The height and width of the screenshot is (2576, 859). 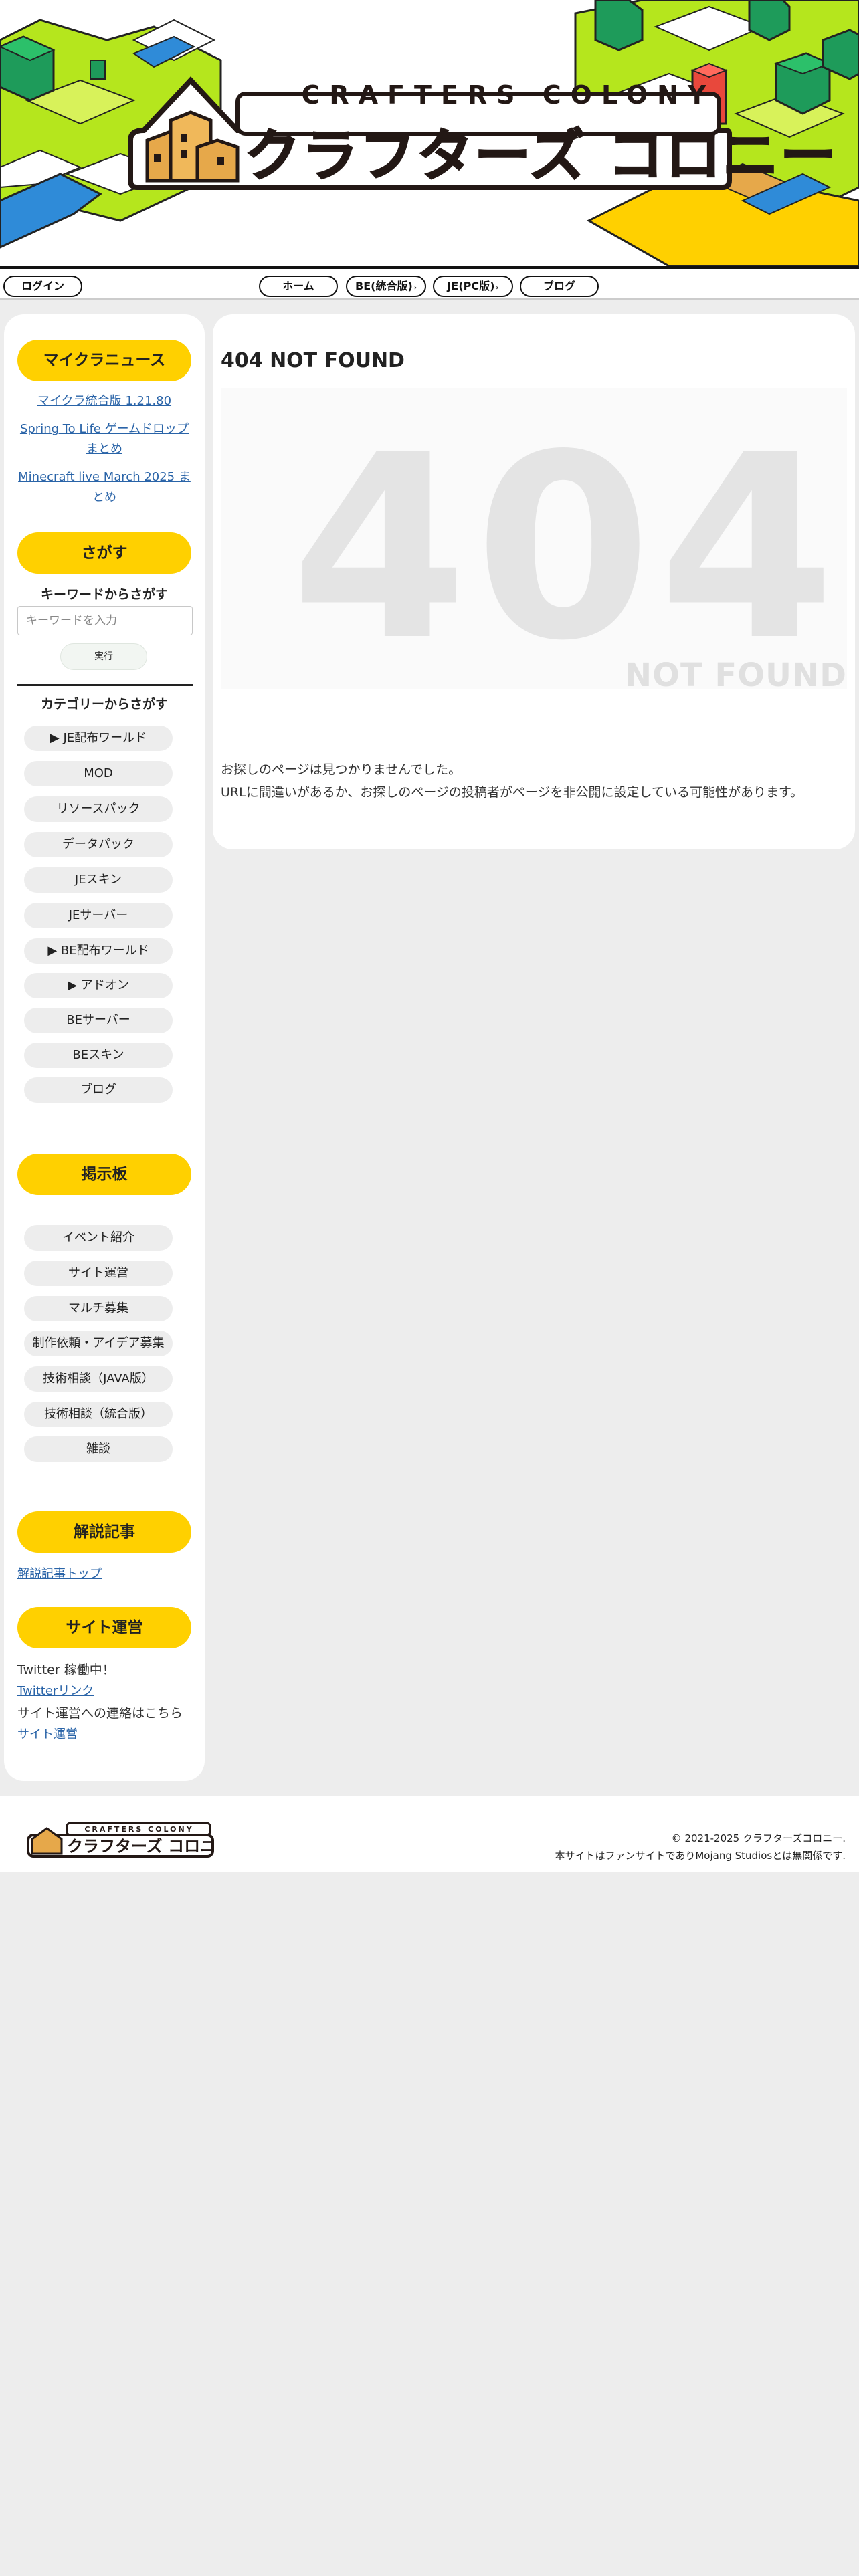 I want to click on category-search-label: カテゴリーからさがす, so click(x=104, y=704).